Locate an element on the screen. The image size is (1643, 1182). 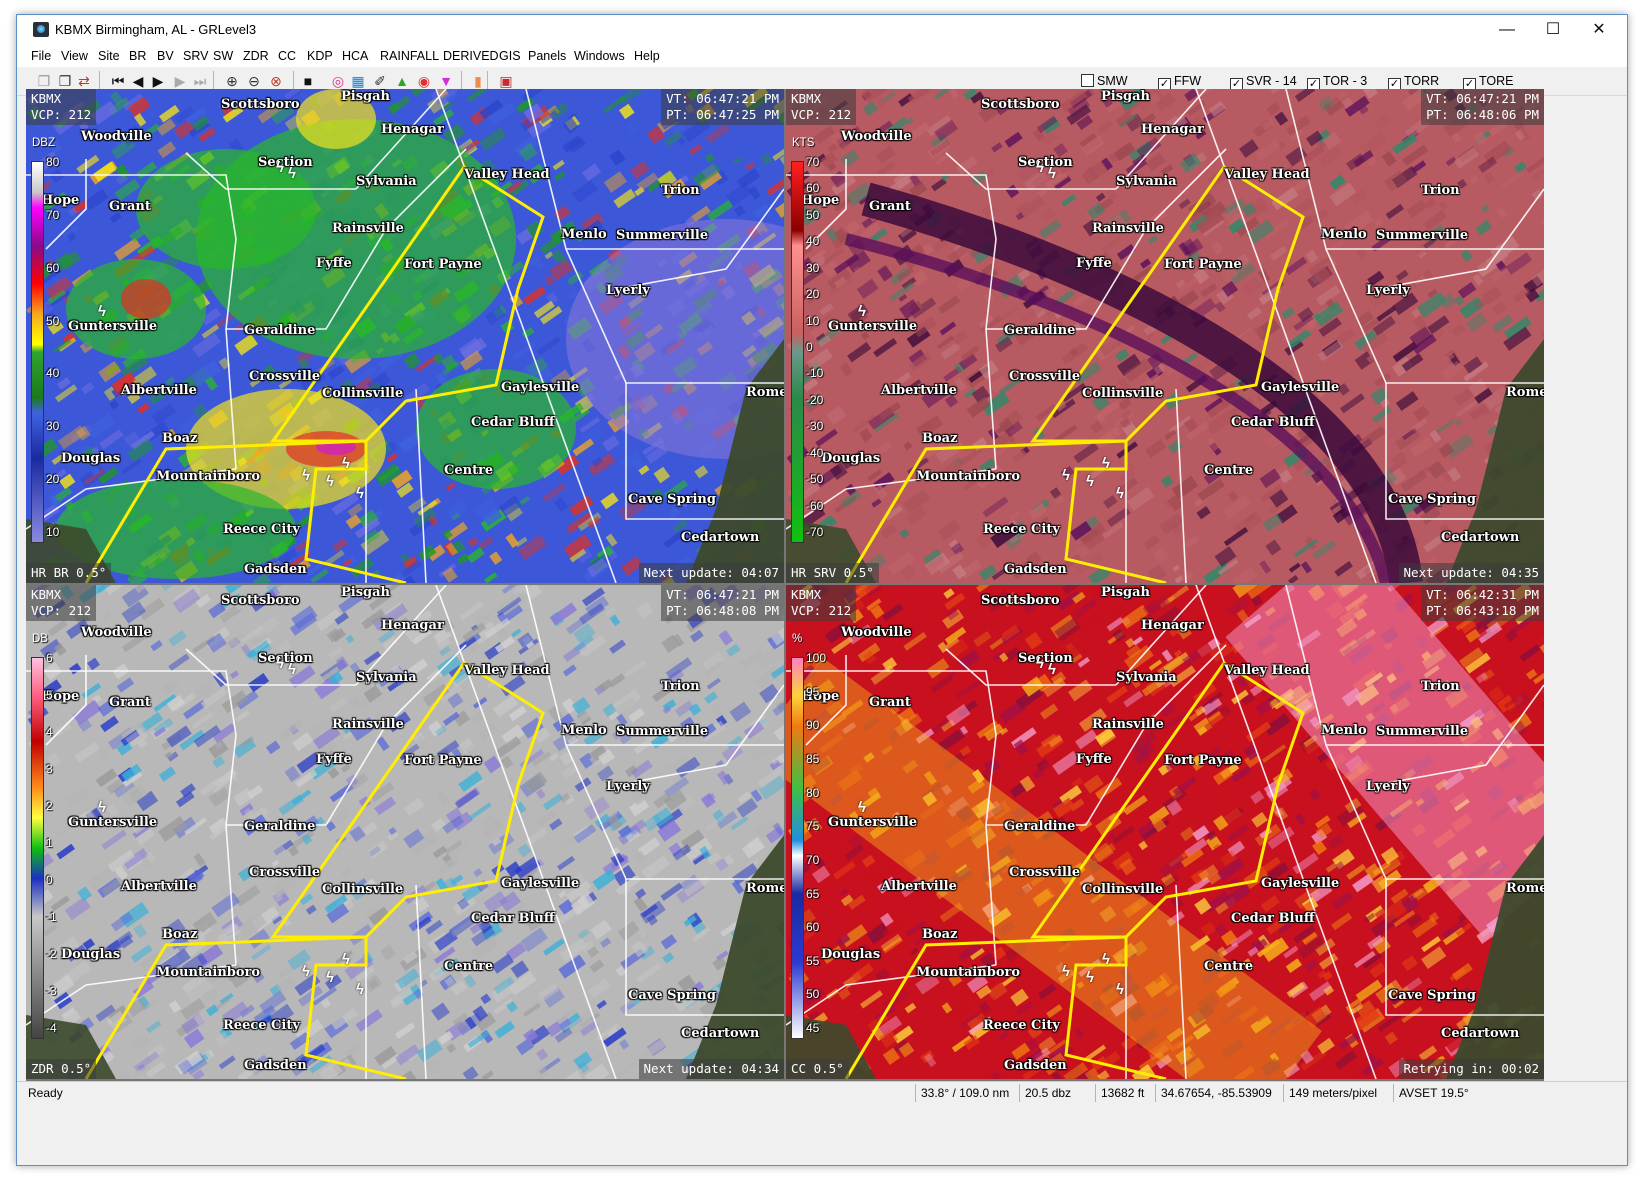
swap-icon: ⇄ is located at coordinates (84, 81).